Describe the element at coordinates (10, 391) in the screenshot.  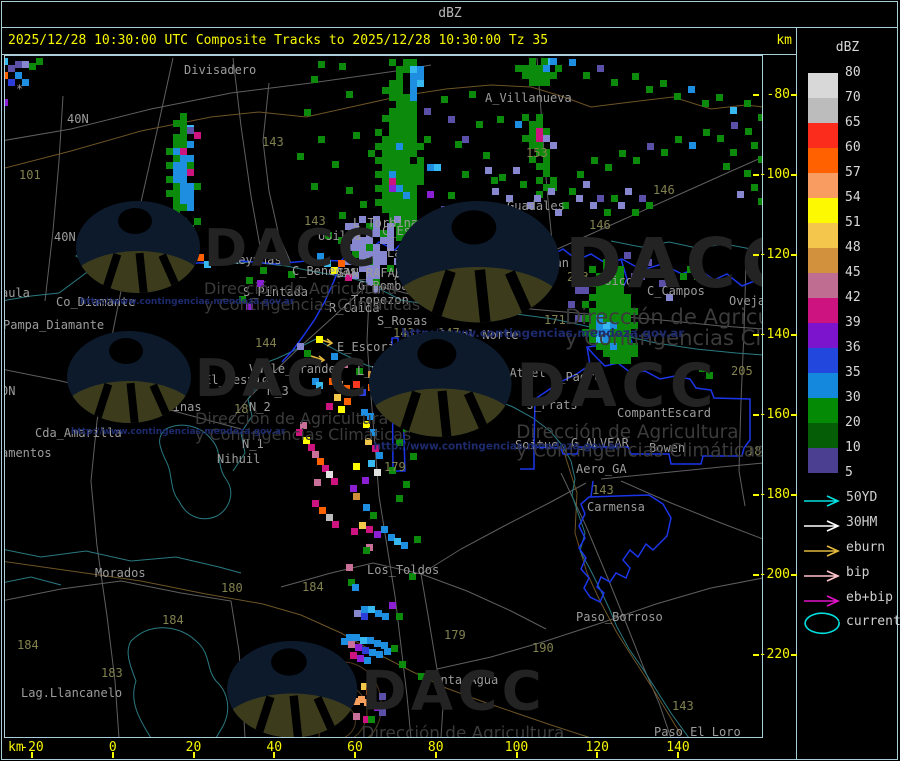
I see `place-name-label: 0N` at that location.